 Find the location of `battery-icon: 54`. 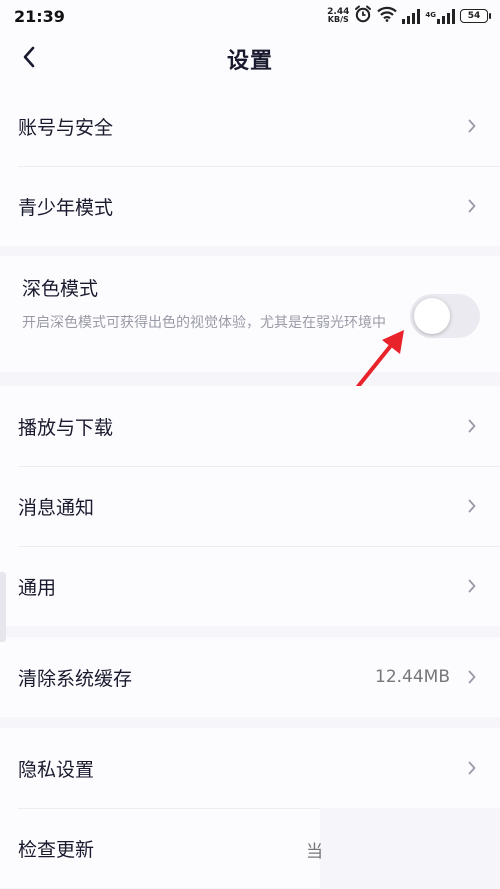

battery-icon: 54 is located at coordinates (475, 16).